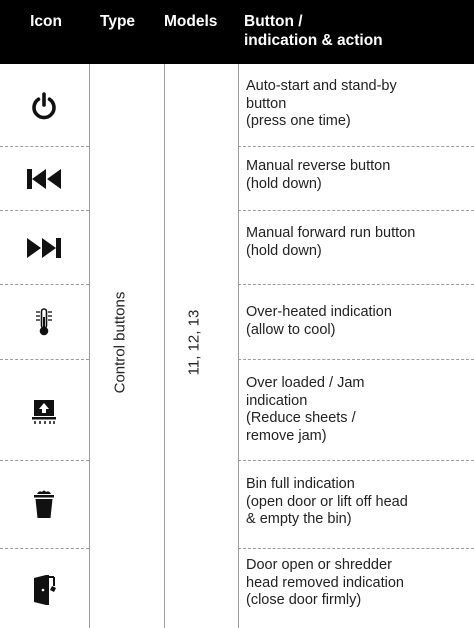 The height and width of the screenshot is (628, 474). I want to click on paper-jam-icon, so click(44, 411).